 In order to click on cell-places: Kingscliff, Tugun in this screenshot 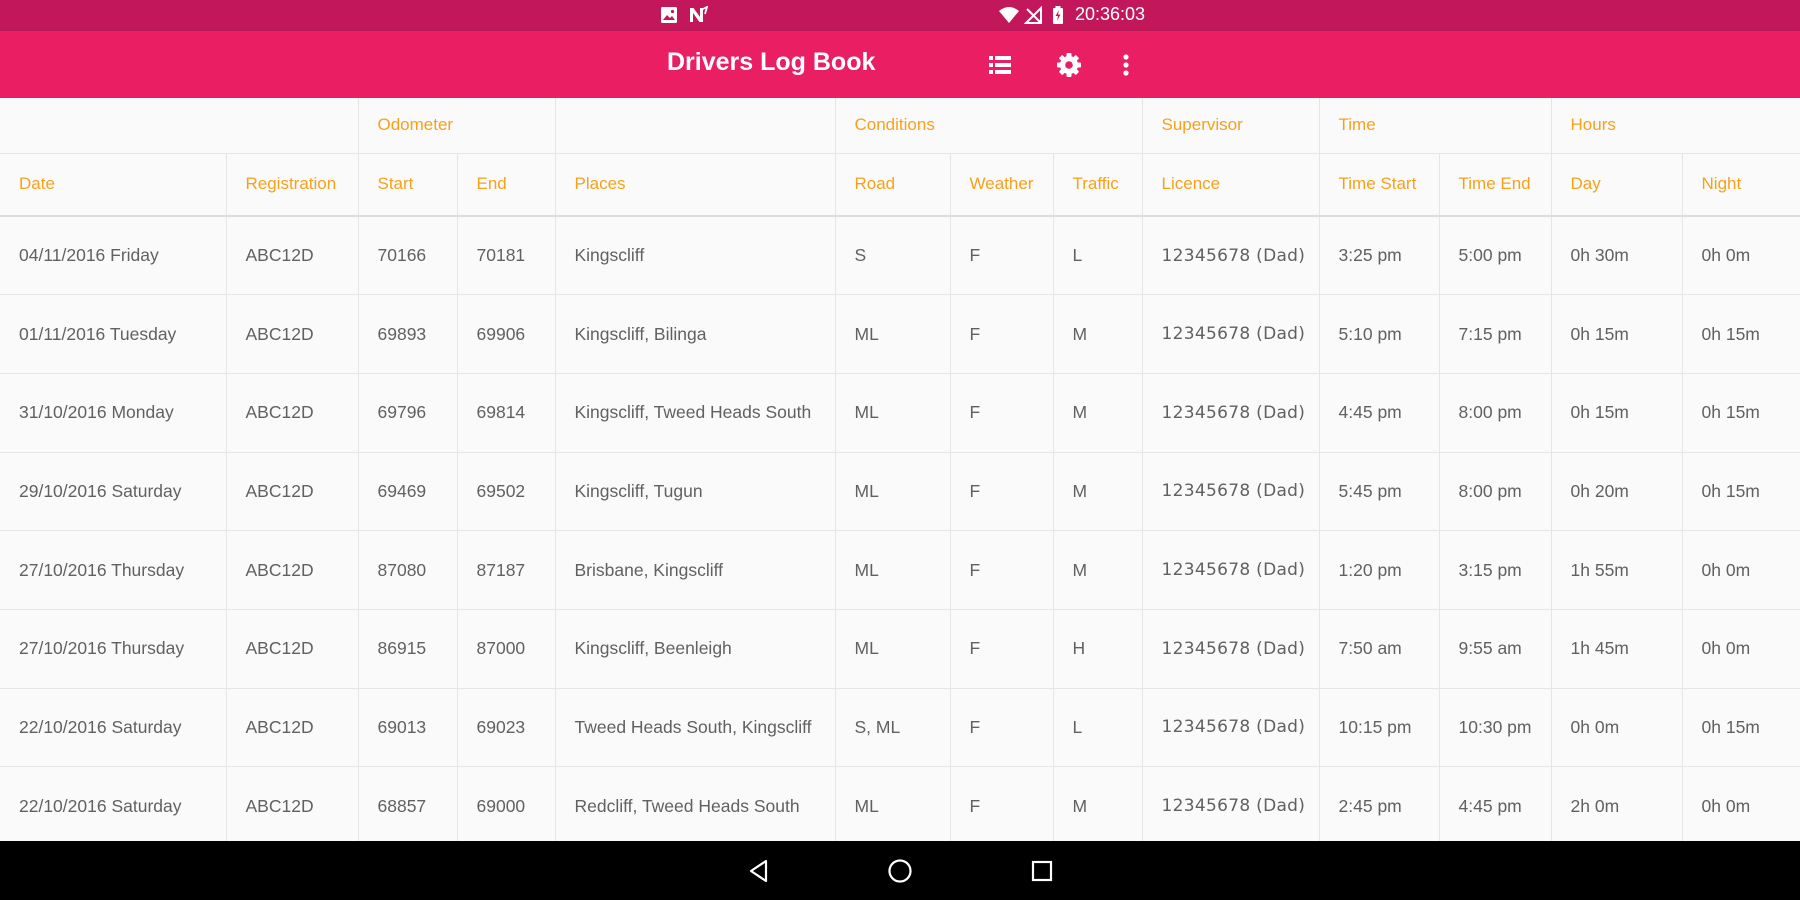, I will do `click(695, 492)`.